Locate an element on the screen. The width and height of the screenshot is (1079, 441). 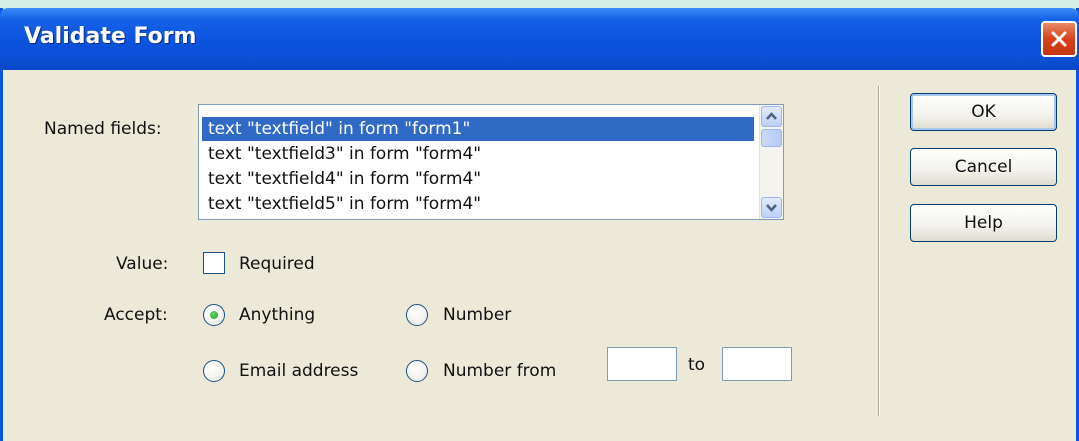
divider is located at coordinates (879, 251).